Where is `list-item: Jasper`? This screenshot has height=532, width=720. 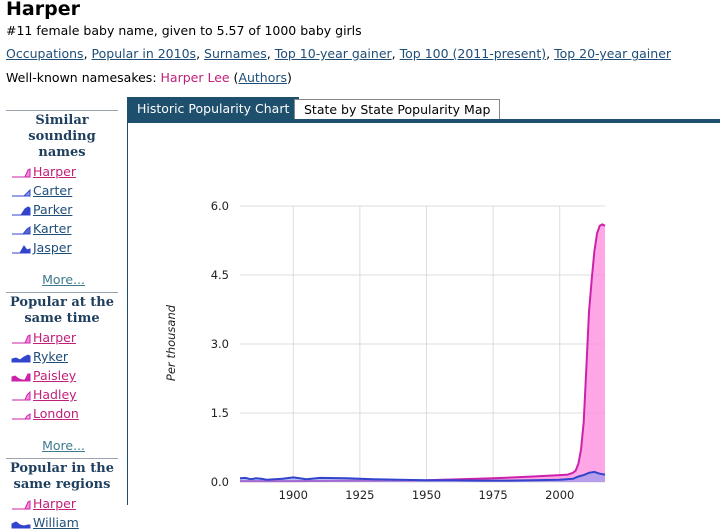 list-item: Jasper is located at coordinates (62, 247).